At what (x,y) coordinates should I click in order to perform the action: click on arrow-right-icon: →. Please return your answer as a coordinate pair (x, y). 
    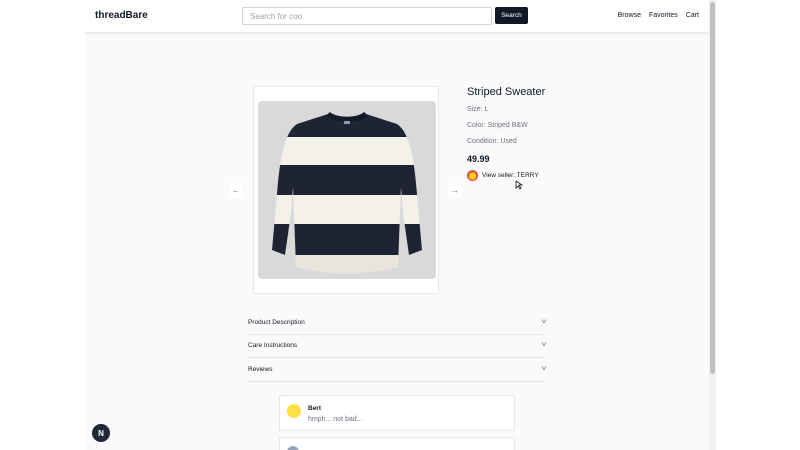
    Looking at the image, I should click on (455, 190).